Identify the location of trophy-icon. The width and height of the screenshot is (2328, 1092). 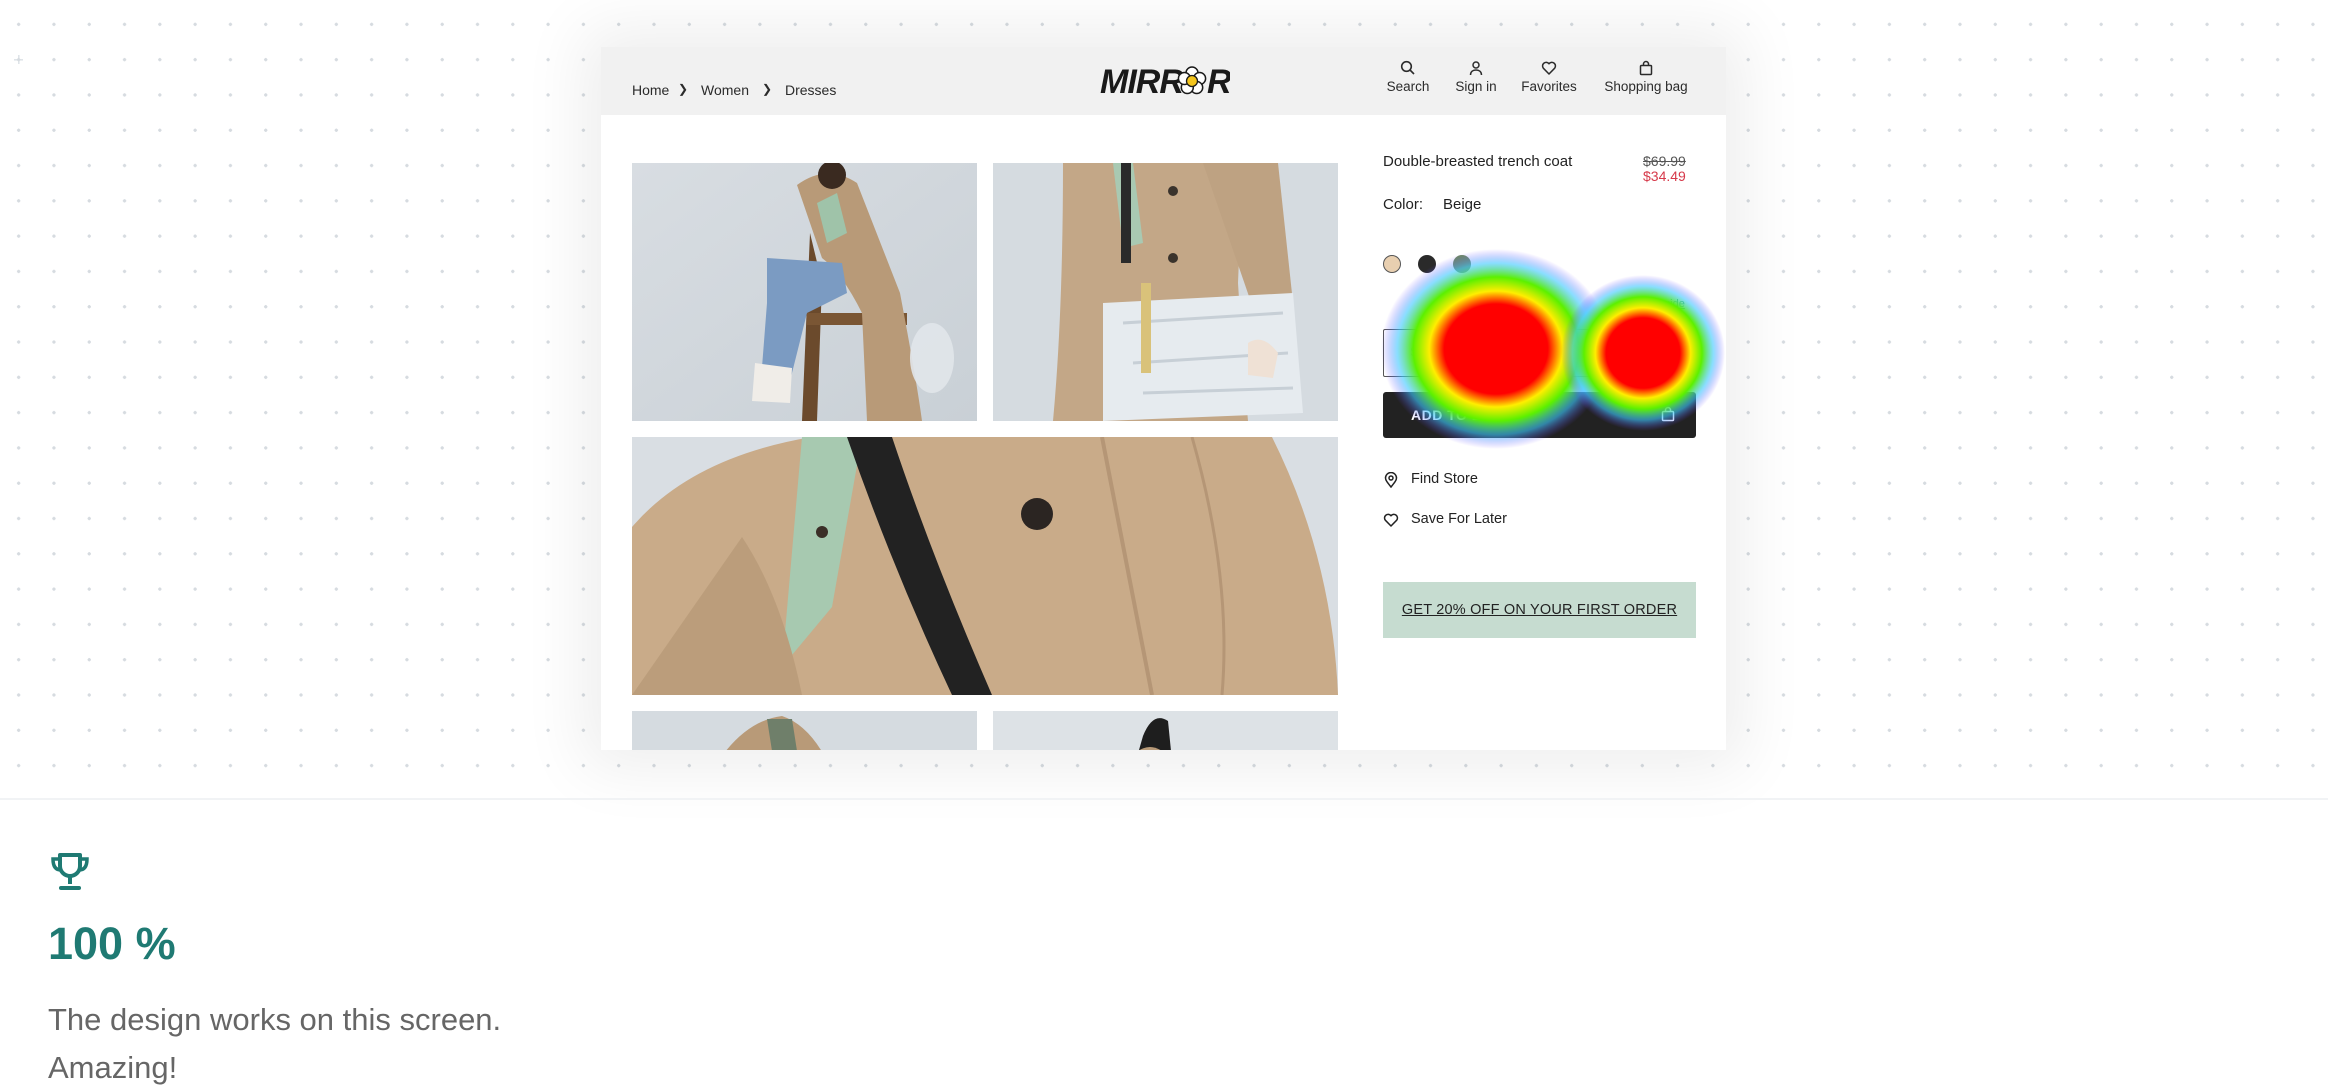
(70, 871).